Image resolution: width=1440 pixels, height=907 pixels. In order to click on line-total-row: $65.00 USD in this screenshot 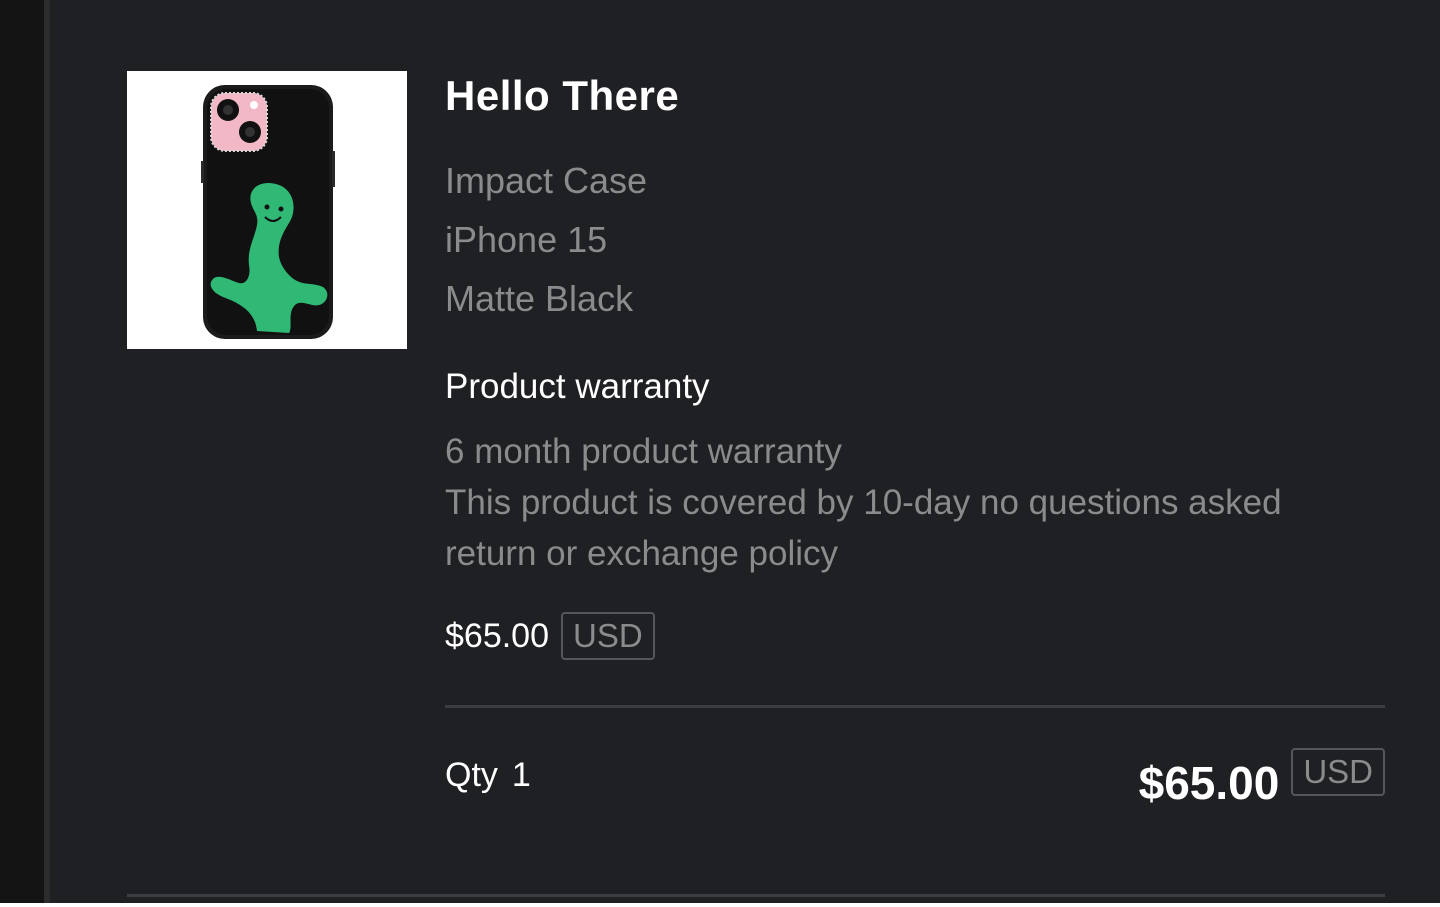, I will do `click(1262, 779)`.